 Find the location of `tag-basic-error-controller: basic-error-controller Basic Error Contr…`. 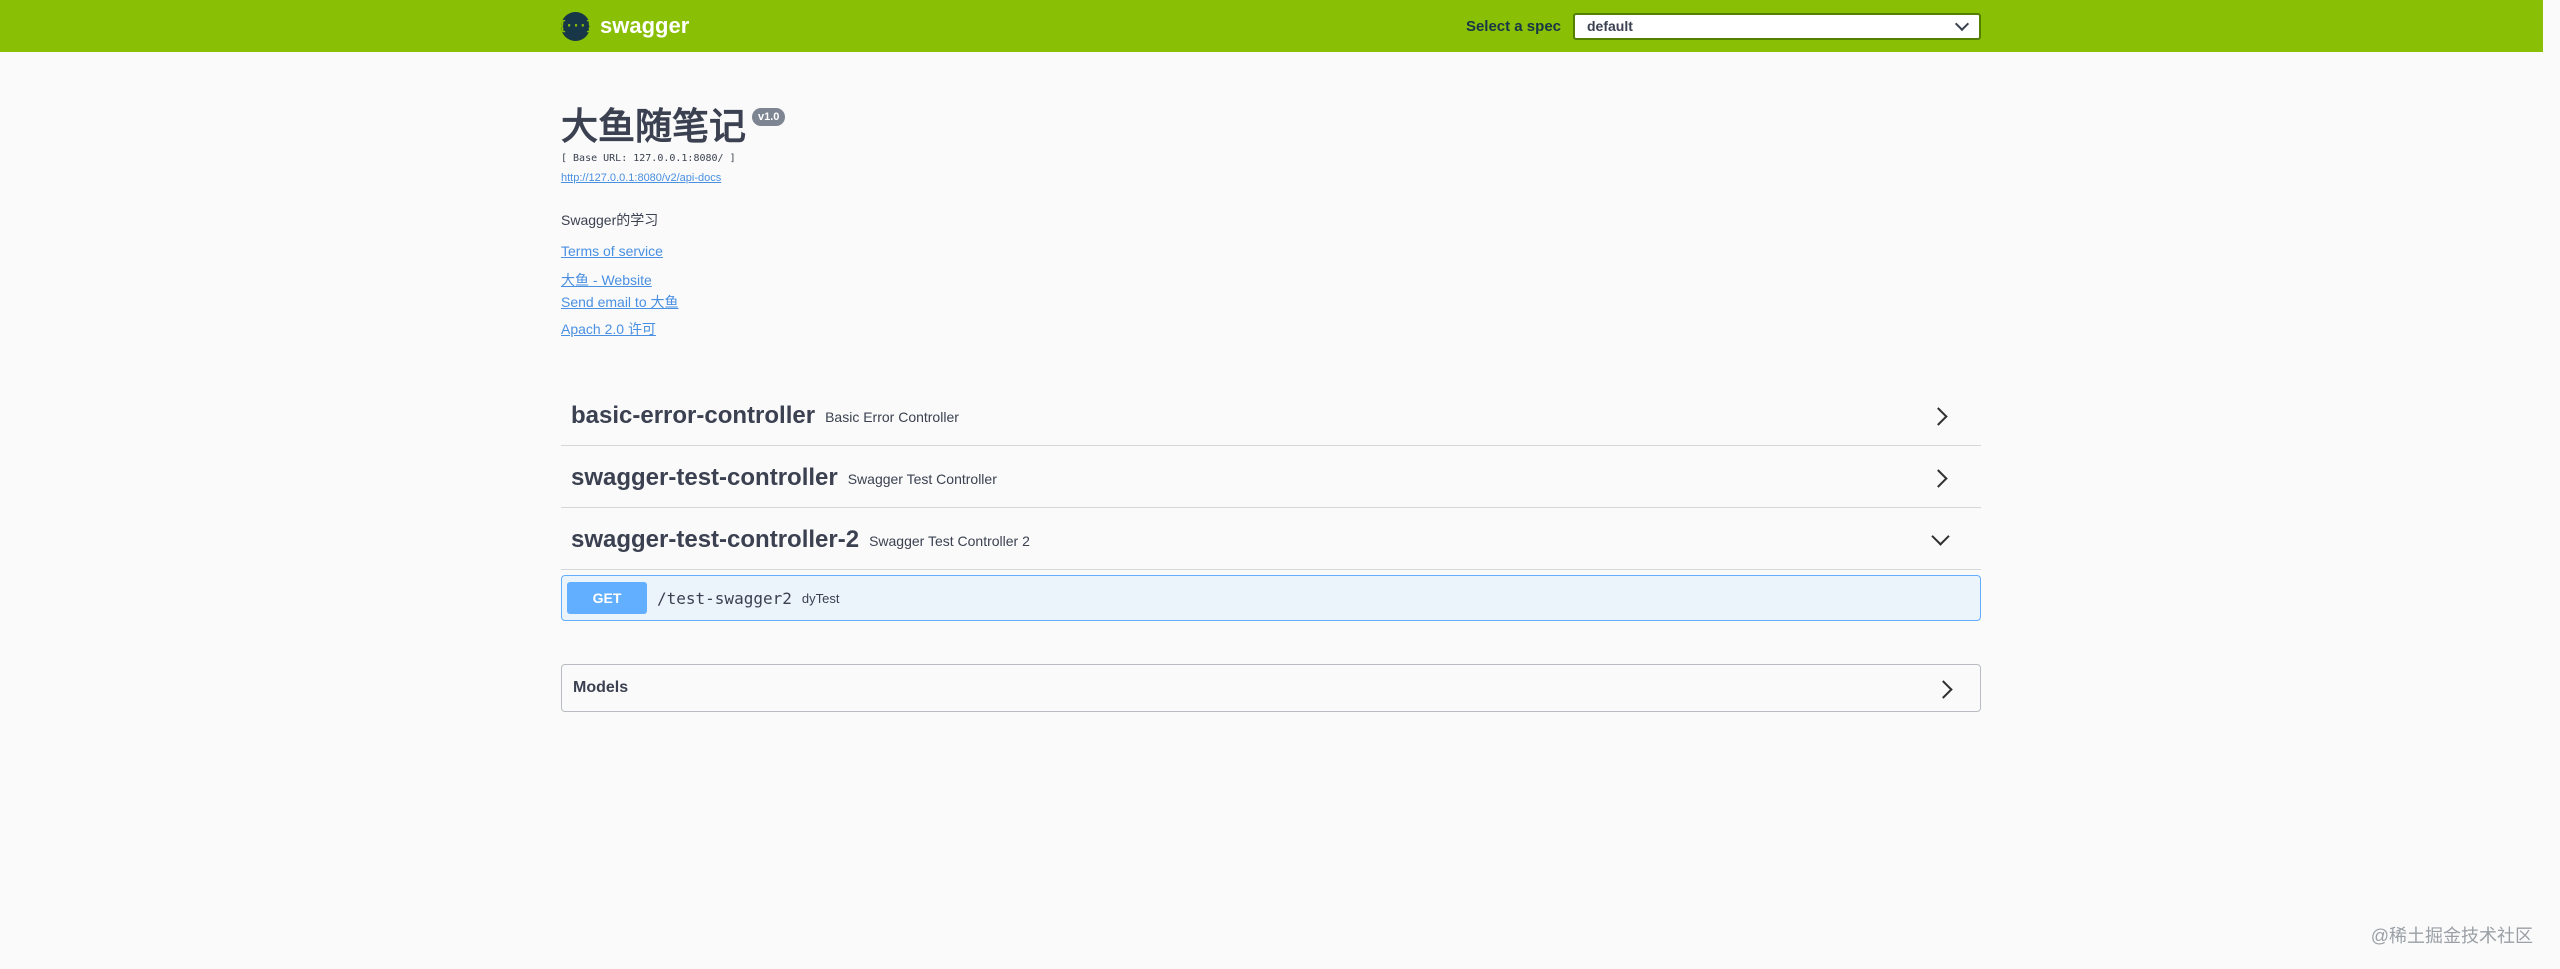

tag-basic-error-controller: basic-error-controller Basic Error Contr… is located at coordinates (1271, 416).